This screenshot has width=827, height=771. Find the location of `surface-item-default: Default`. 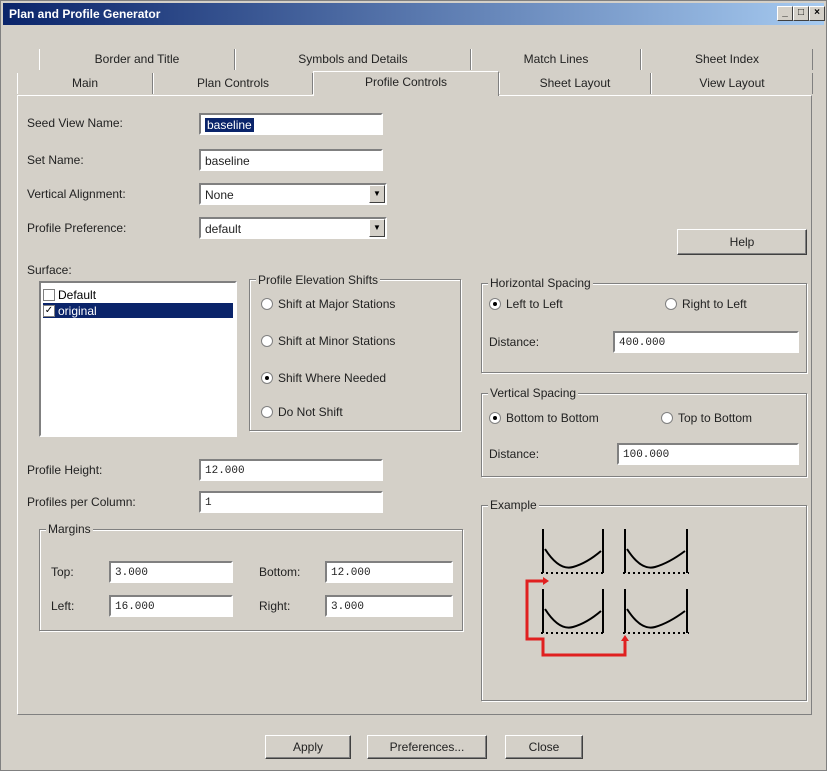

surface-item-default: Default is located at coordinates (138, 294).